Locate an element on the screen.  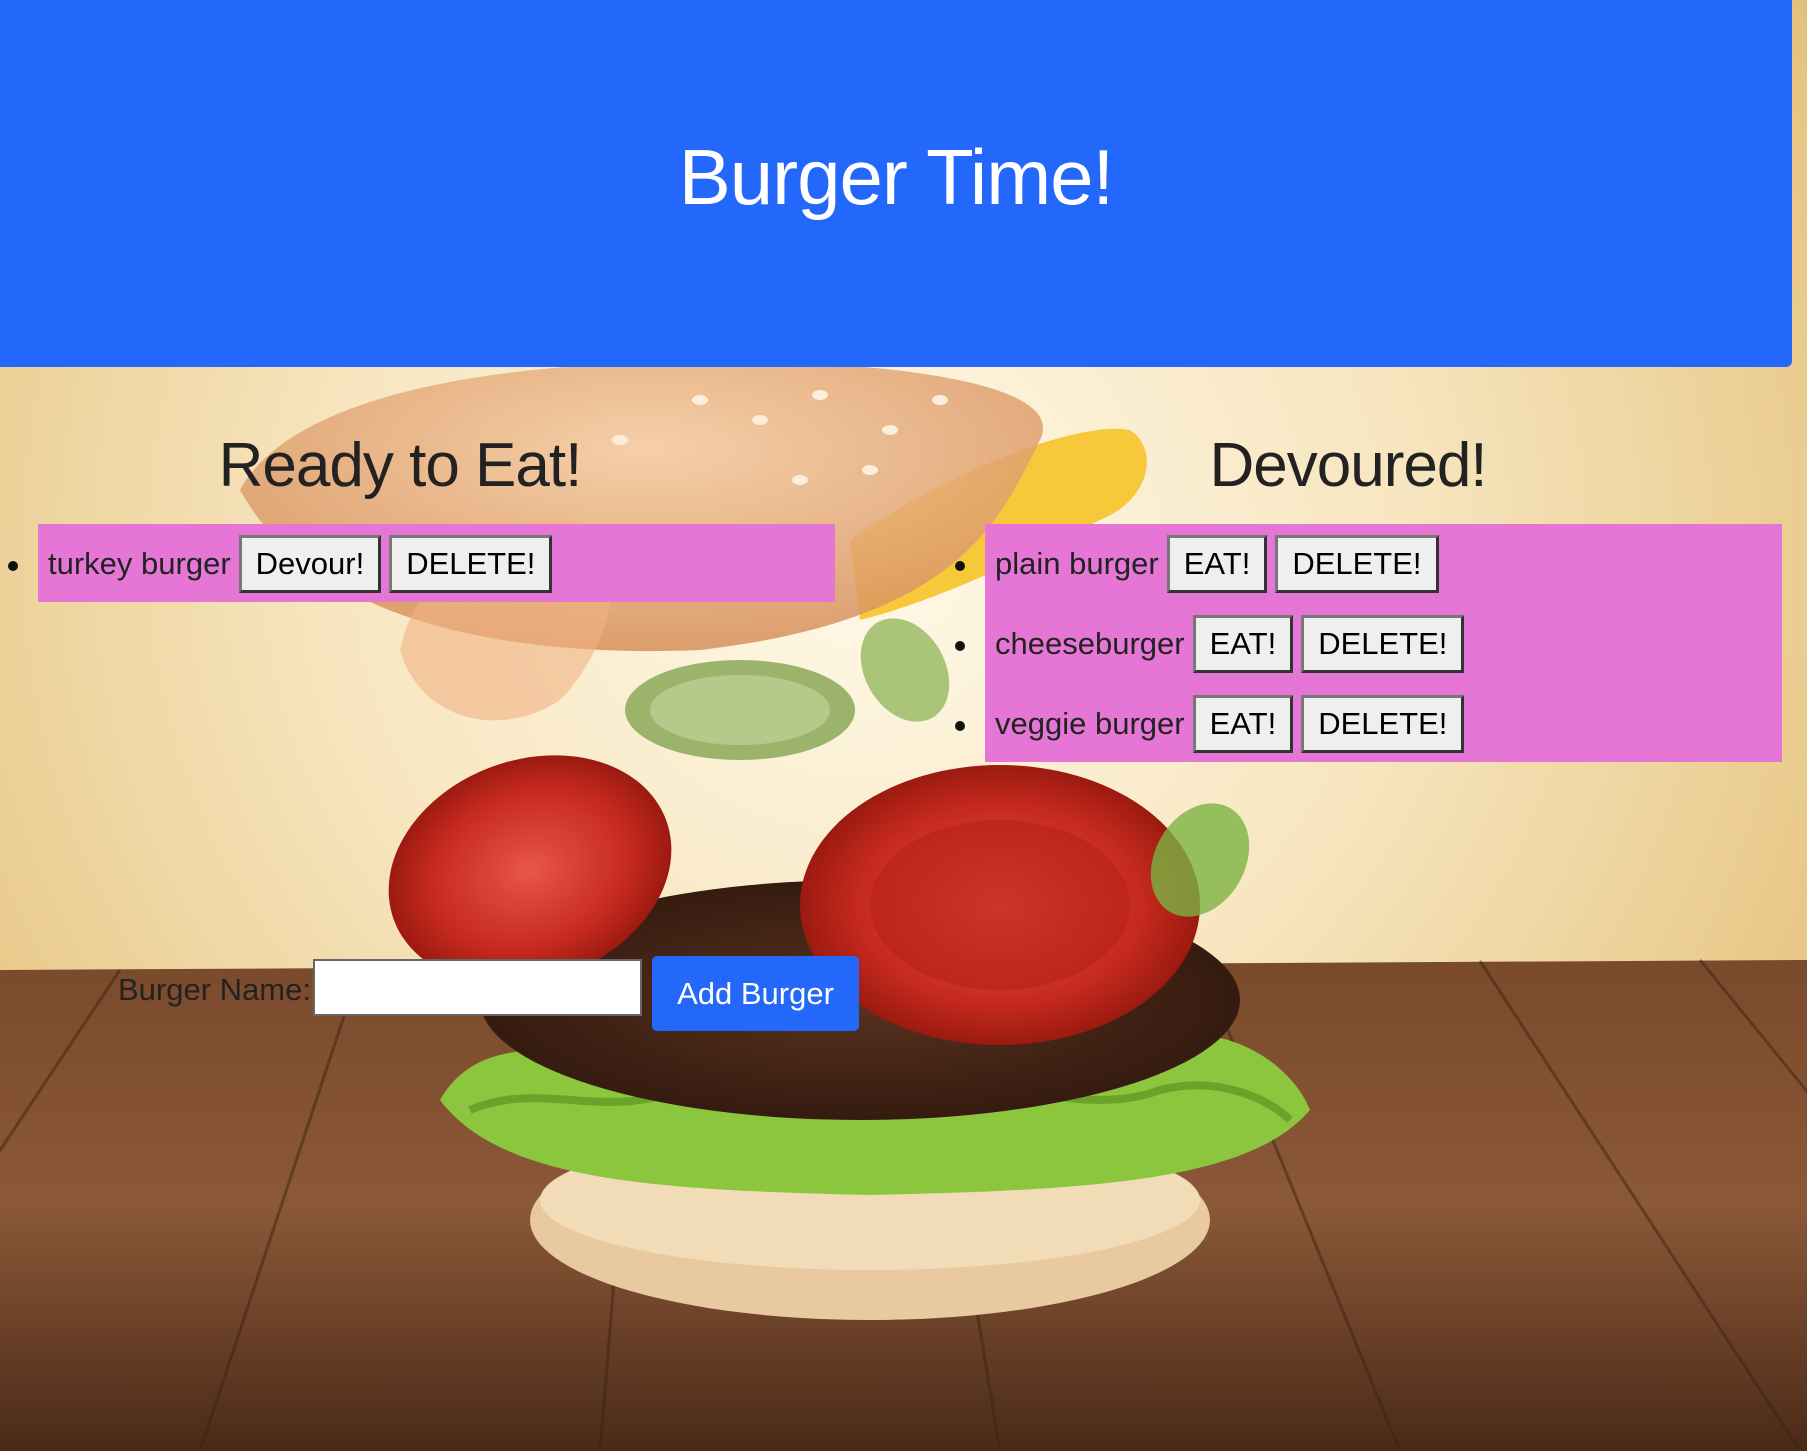
burger-name-input is located at coordinates (477, 987).